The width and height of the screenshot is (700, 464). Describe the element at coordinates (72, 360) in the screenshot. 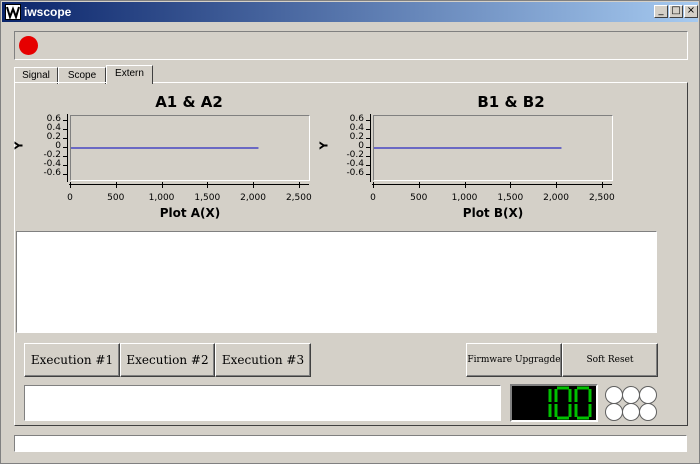

I see `execution-1-button: Execution #1` at that location.